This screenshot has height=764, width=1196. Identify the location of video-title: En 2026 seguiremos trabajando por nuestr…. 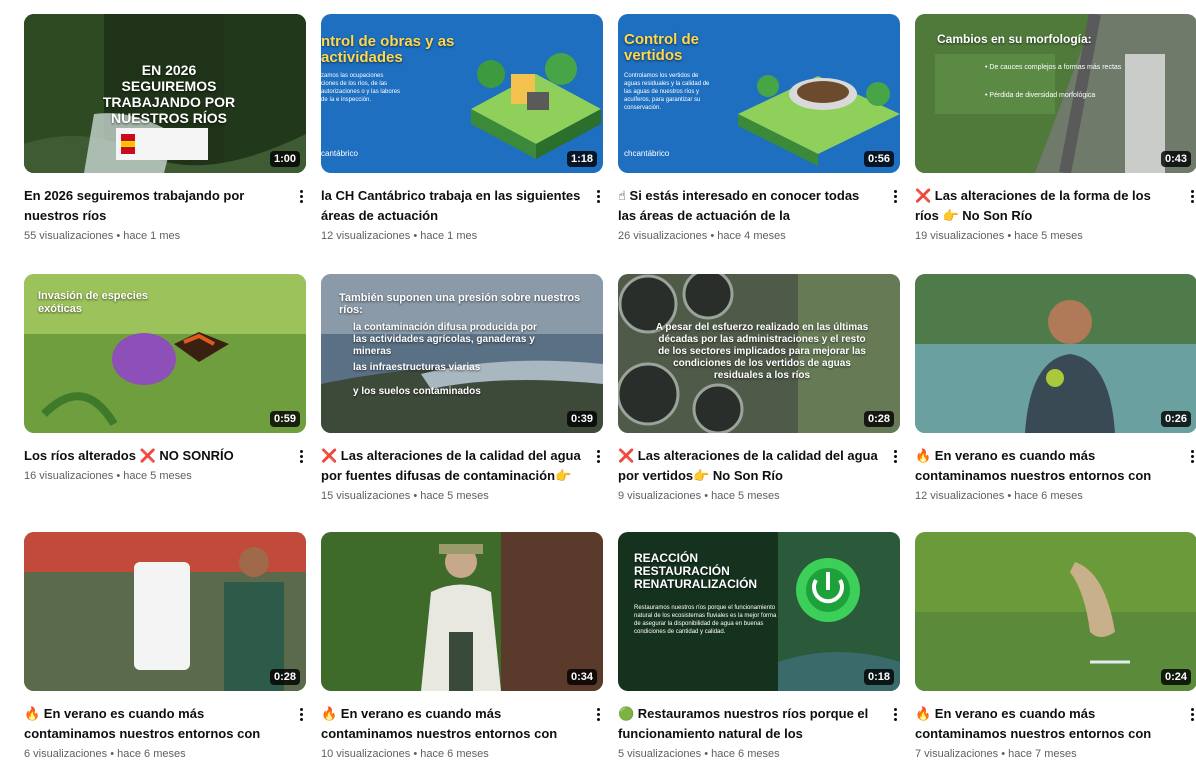
(155, 206).